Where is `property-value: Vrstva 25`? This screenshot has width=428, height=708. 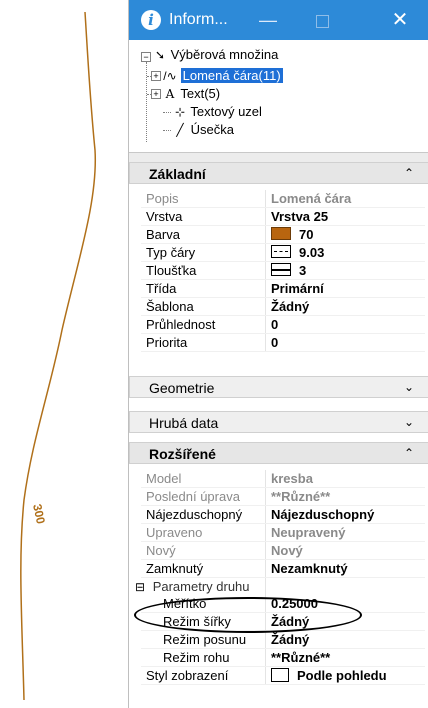 property-value: Vrstva 25 is located at coordinates (300, 216).